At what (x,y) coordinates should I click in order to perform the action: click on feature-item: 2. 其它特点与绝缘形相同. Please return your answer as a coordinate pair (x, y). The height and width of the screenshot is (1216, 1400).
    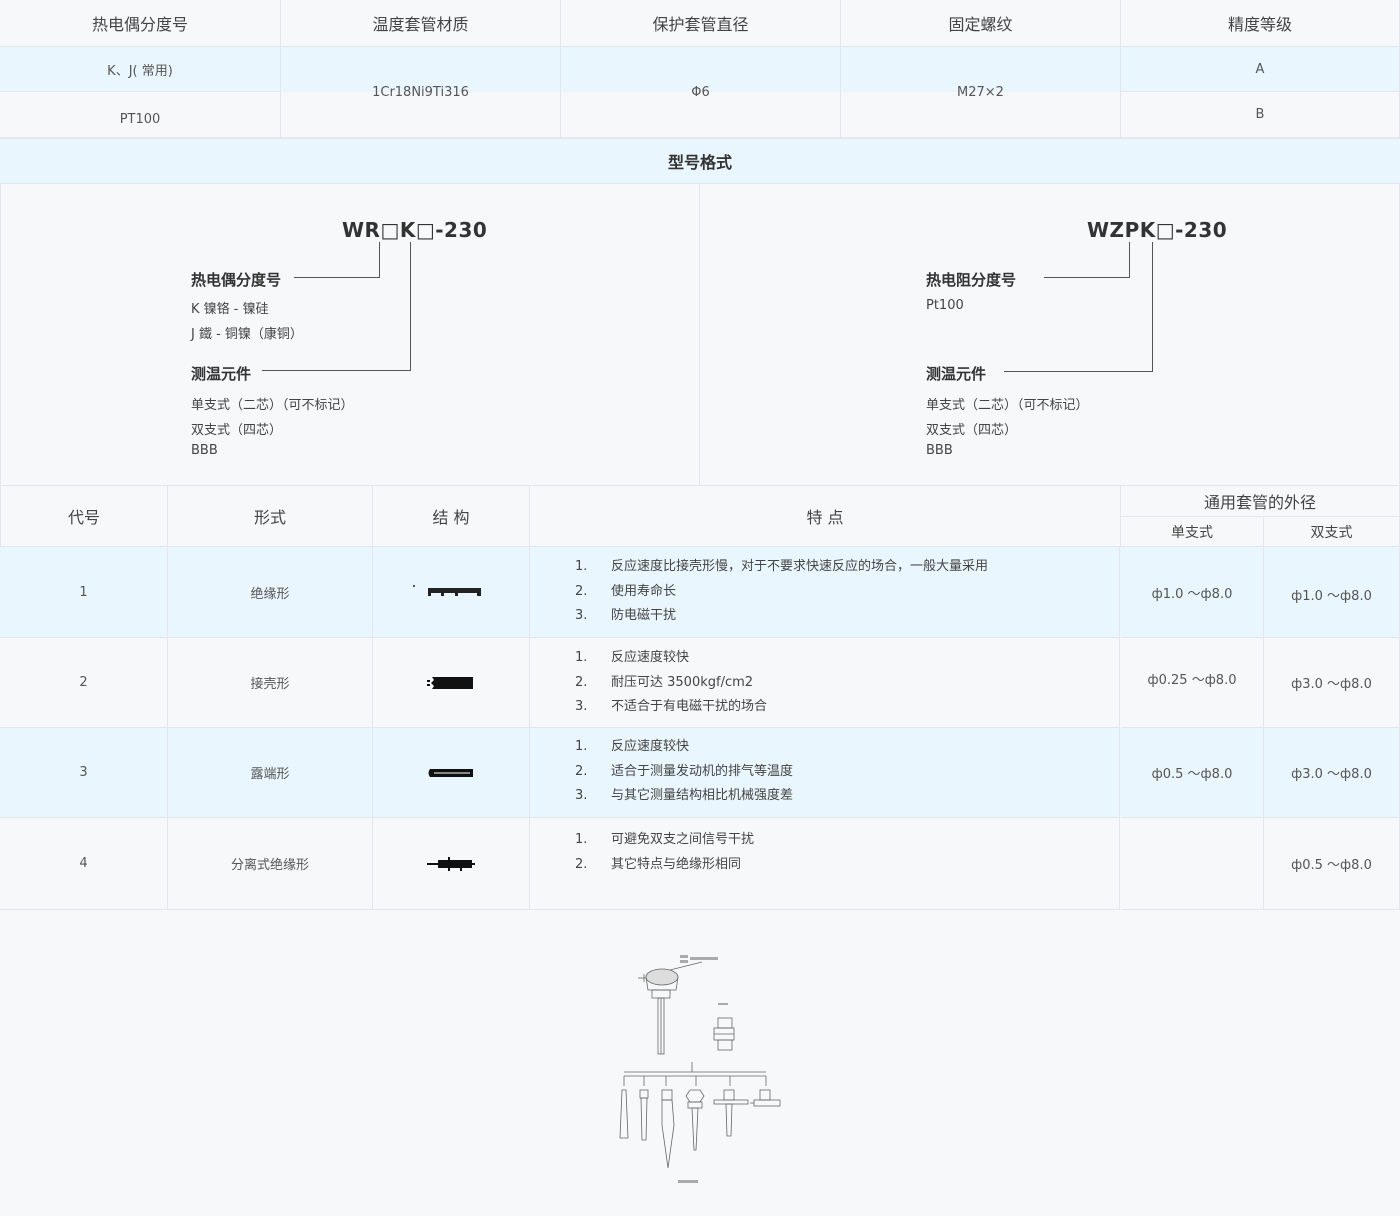
    Looking at the image, I should click on (658, 864).